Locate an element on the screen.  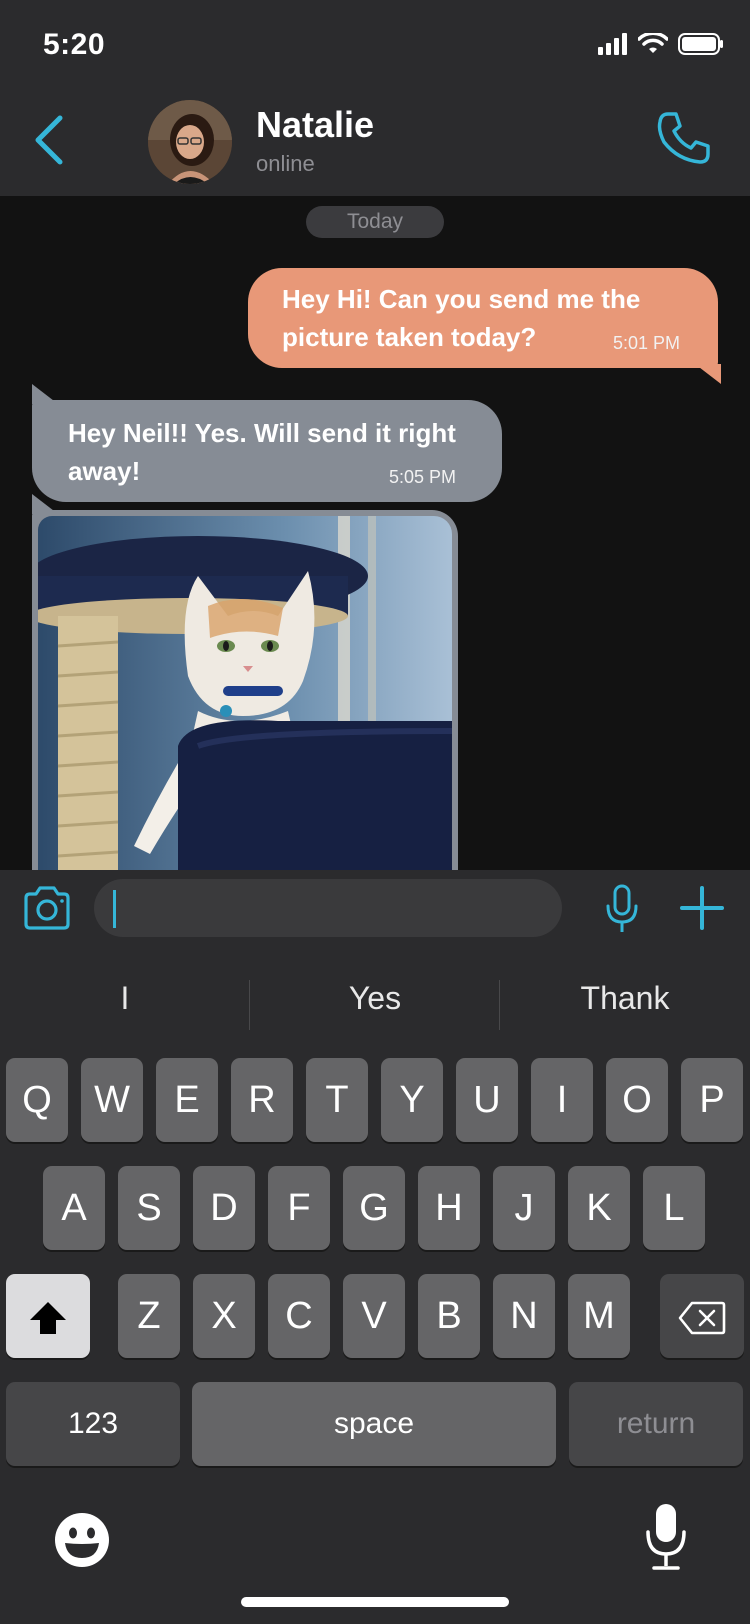
key-v: V is located at coordinates (374, 1316).